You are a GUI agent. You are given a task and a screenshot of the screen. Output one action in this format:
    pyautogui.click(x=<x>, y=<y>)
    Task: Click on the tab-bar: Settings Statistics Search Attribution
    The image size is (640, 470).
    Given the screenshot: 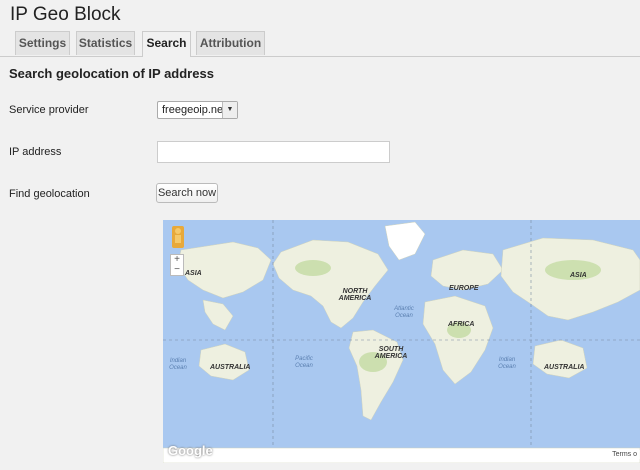 What is the action you would take?
    pyautogui.click(x=320, y=44)
    